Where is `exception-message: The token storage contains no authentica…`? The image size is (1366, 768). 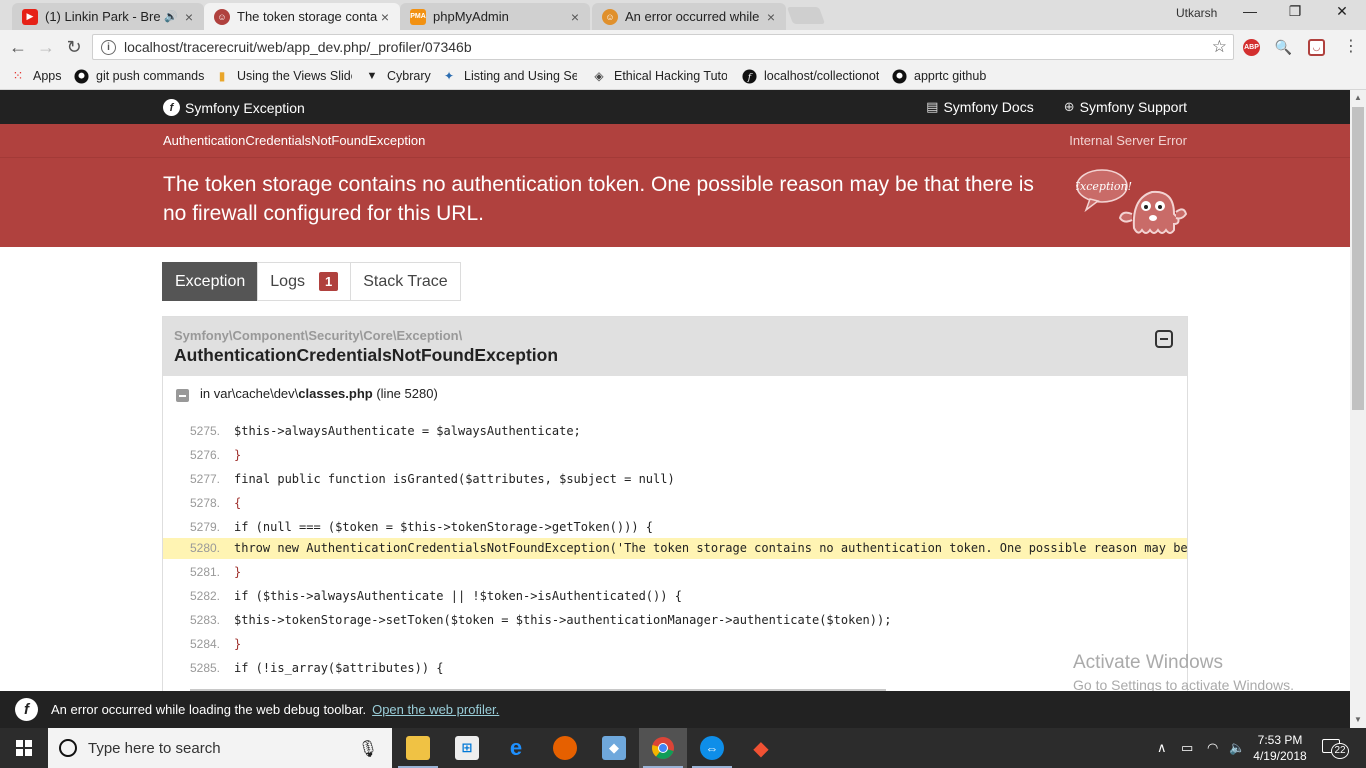 exception-message: The token storage contains no authentica… is located at coordinates (598, 199).